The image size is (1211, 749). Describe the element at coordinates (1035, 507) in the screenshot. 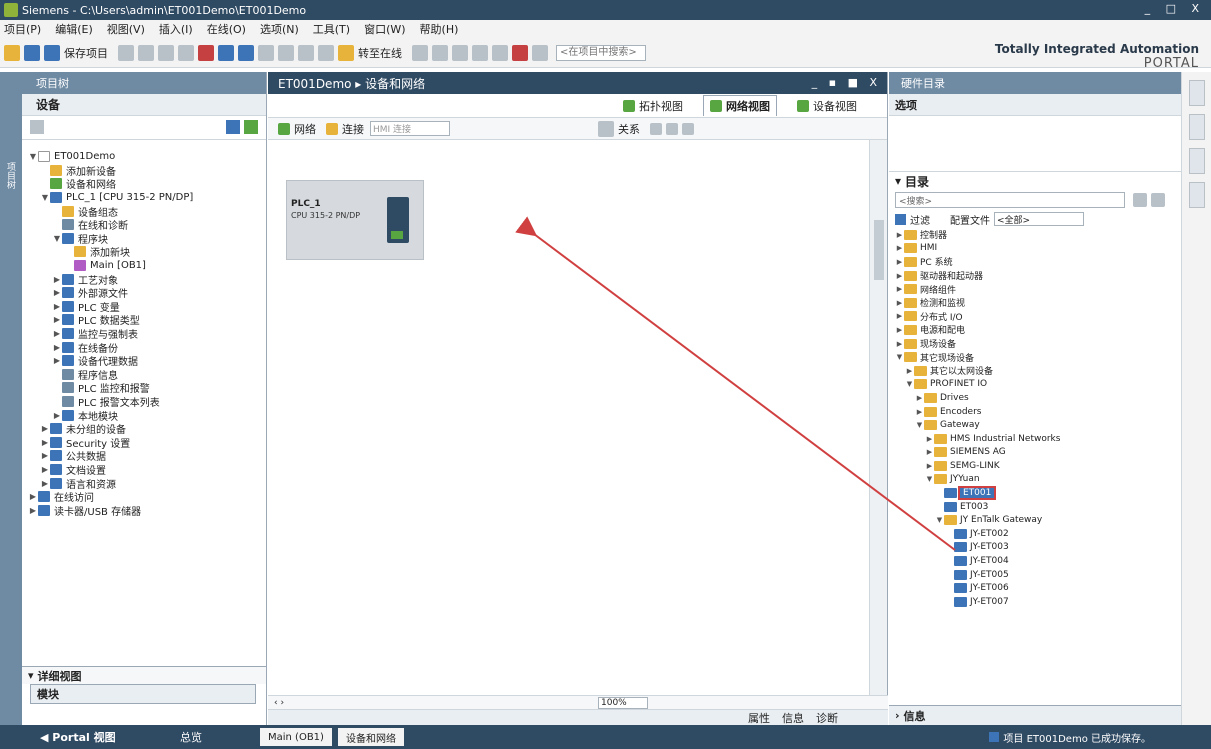

I see `catalog-item: ET003` at that location.